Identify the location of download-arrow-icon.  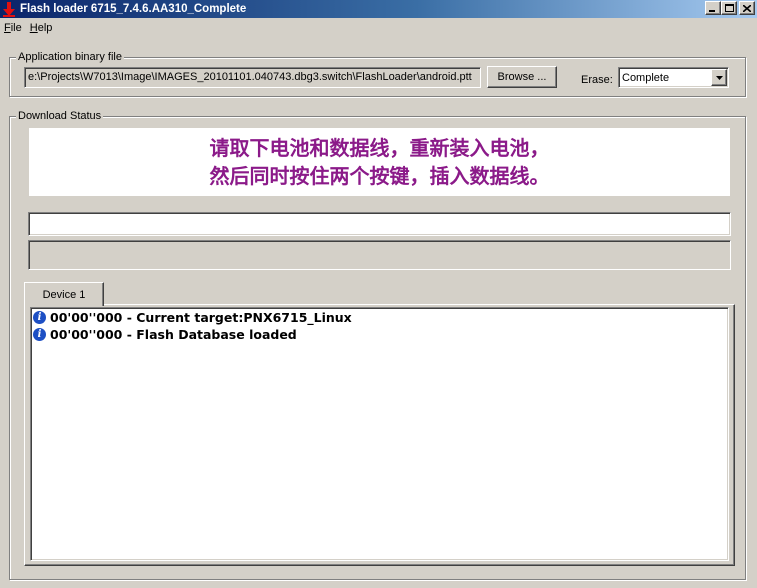
(9, 9).